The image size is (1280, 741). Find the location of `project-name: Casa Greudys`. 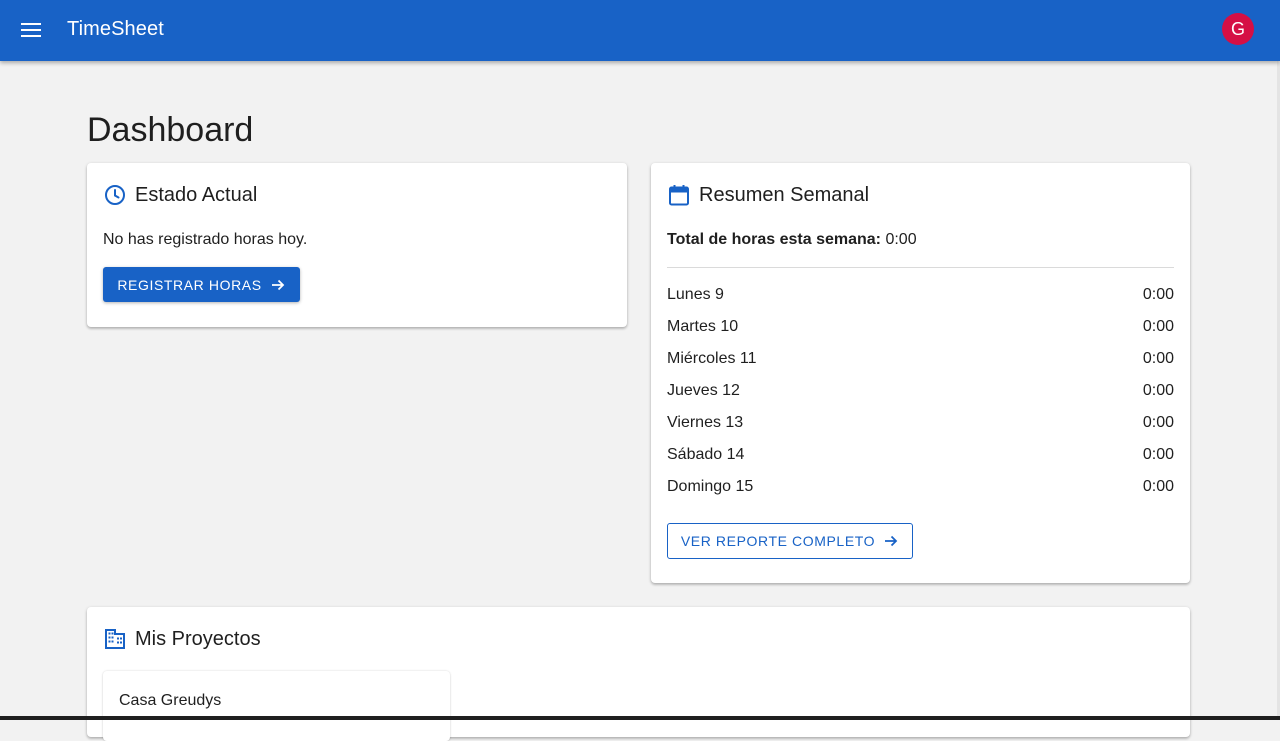

project-name: Casa Greudys is located at coordinates (170, 700).